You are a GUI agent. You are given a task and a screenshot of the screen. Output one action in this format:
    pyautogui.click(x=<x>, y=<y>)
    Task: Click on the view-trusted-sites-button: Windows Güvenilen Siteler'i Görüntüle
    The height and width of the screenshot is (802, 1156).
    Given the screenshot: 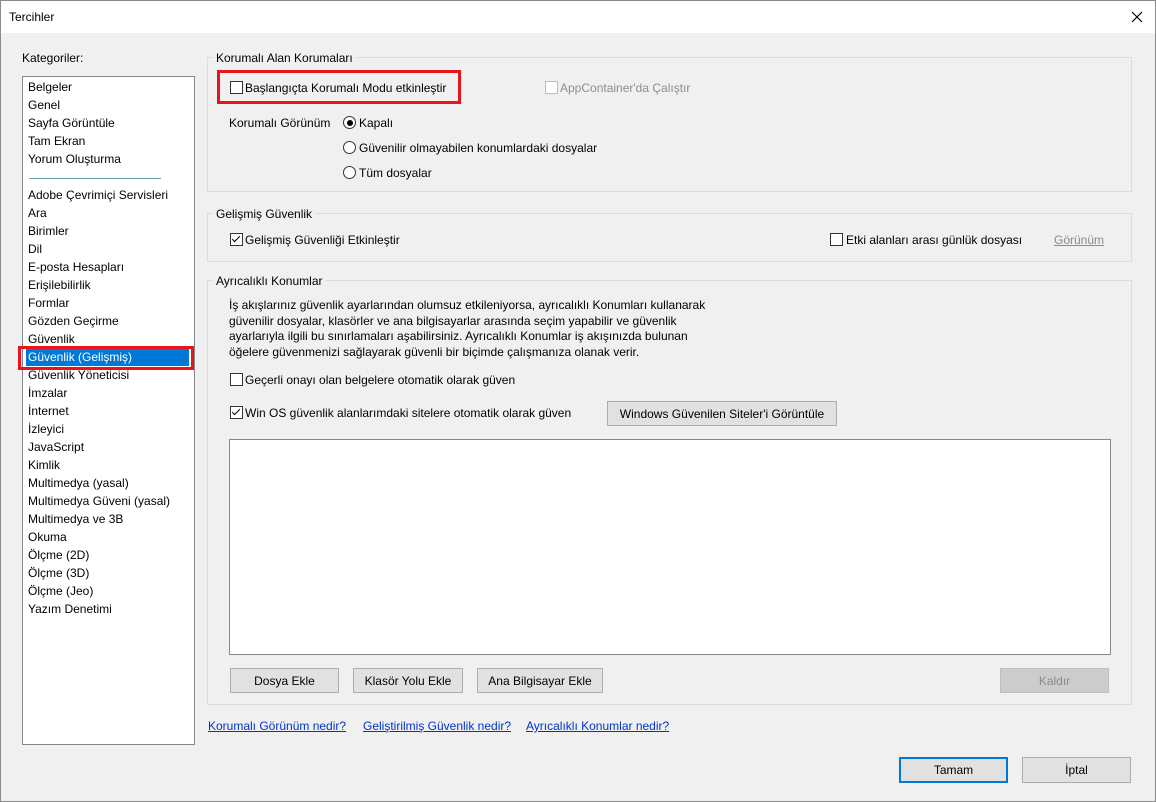 What is the action you would take?
    pyautogui.click(x=722, y=413)
    